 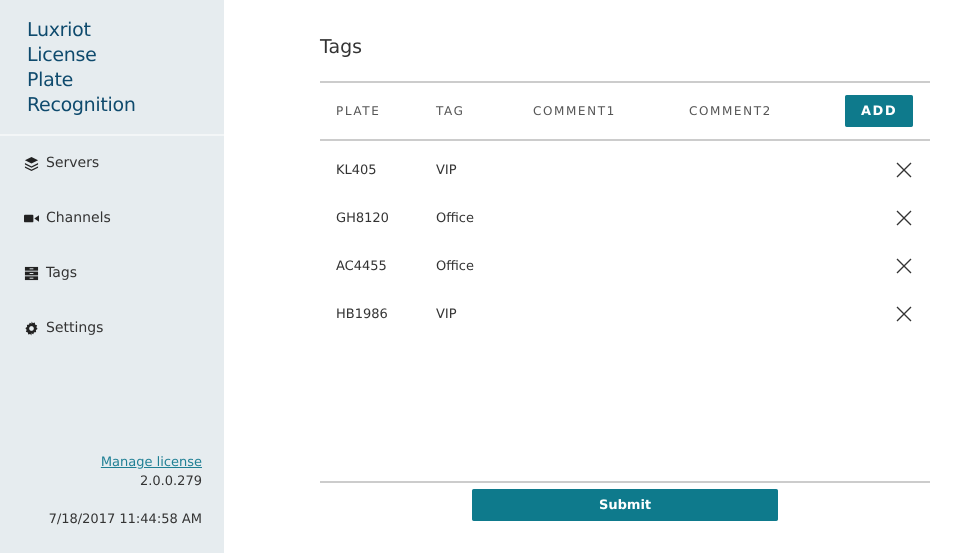 What do you see at coordinates (362, 314) in the screenshot?
I see `plate-cell-text: HB1986` at bounding box center [362, 314].